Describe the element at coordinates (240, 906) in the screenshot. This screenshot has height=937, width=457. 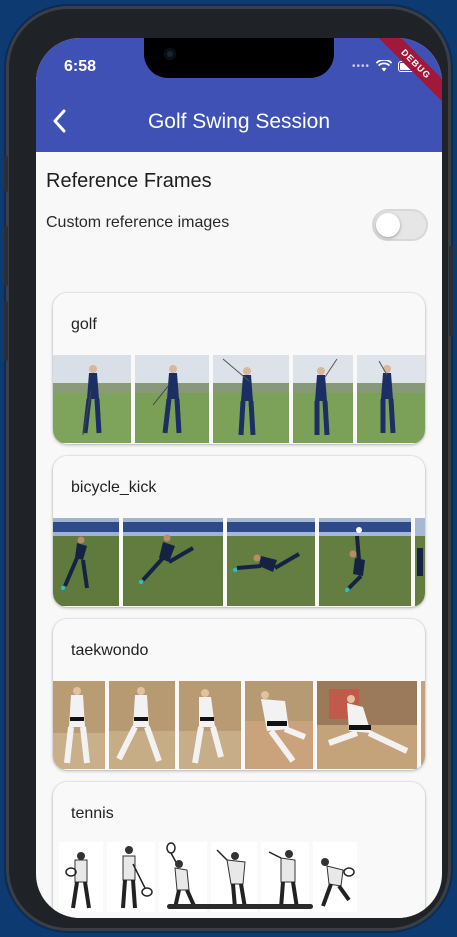
I see `home-indicator` at that location.